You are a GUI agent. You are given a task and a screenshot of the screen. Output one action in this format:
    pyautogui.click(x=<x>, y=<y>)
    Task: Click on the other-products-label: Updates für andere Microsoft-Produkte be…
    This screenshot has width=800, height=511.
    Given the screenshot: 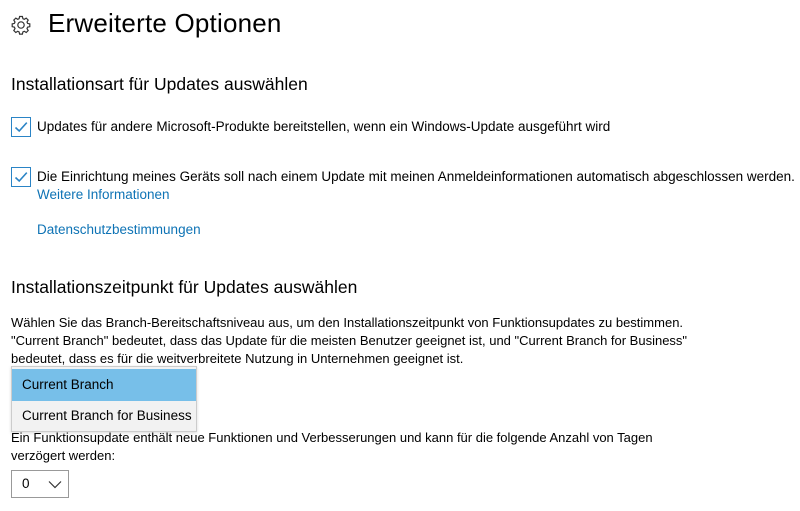 What is the action you would take?
    pyautogui.click(x=324, y=126)
    